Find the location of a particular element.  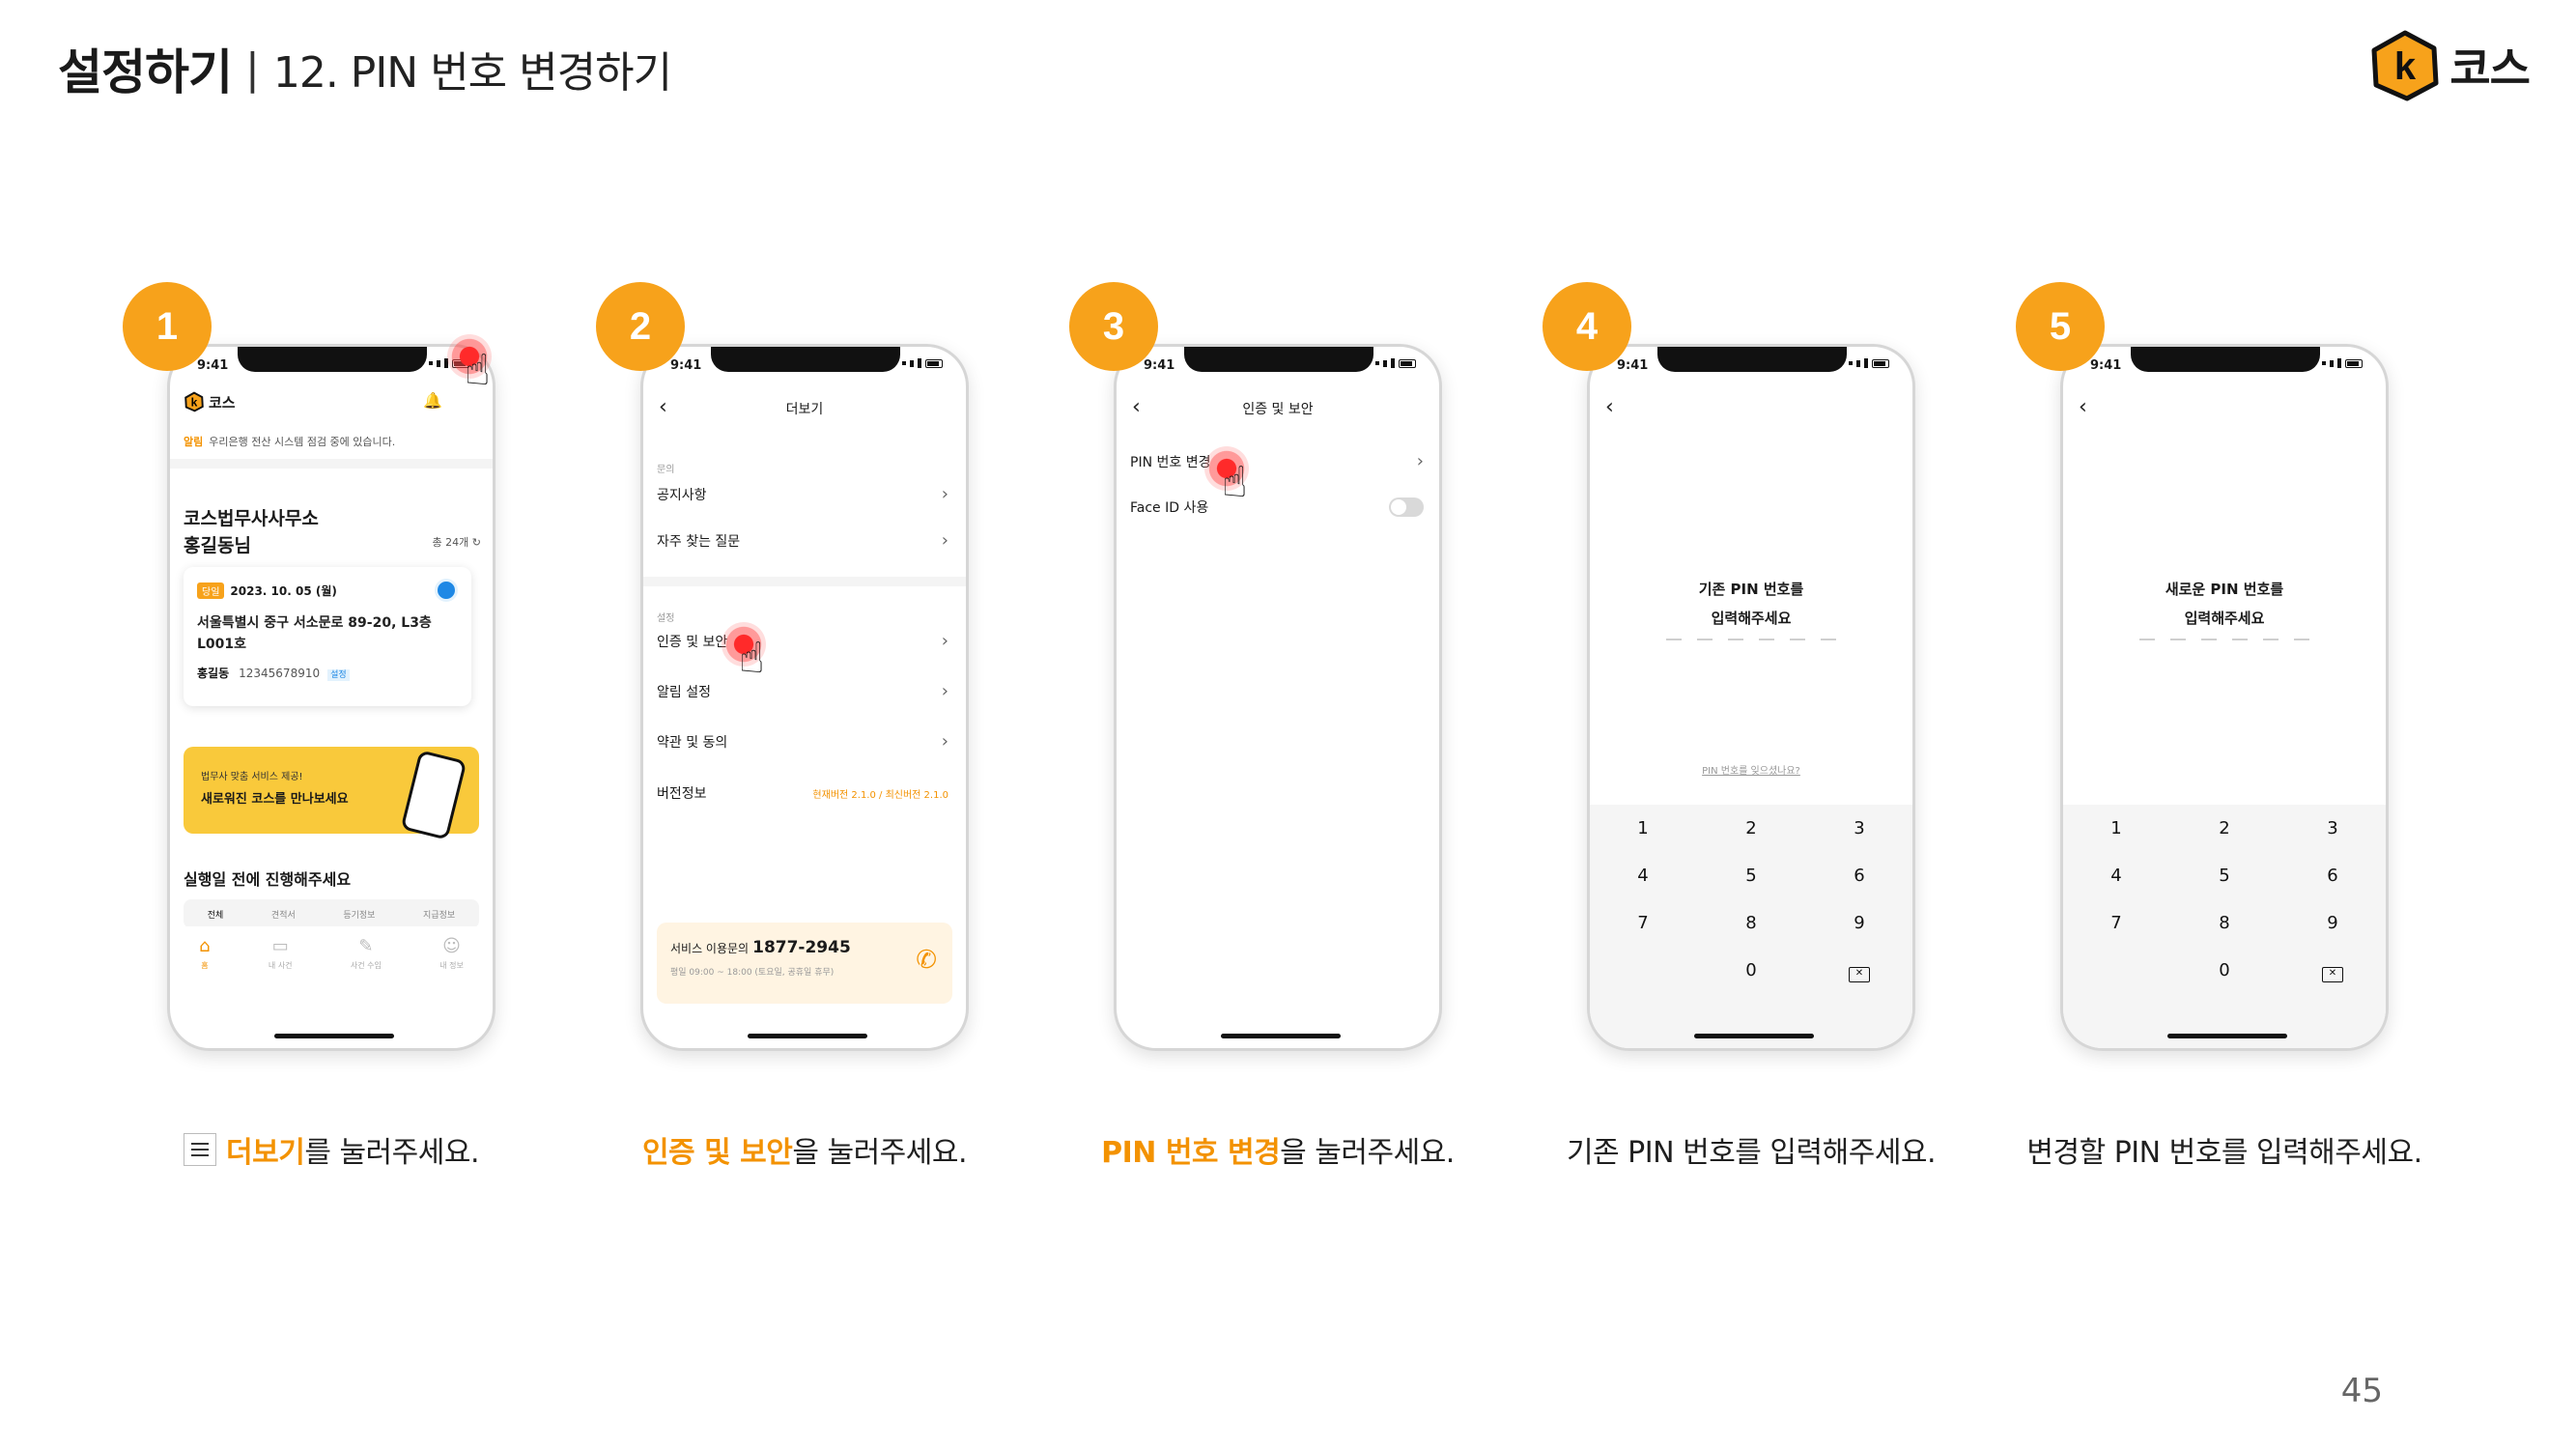

office-greeting: 코스법무사사무소 홍길동님 is located at coordinates (251, 532).